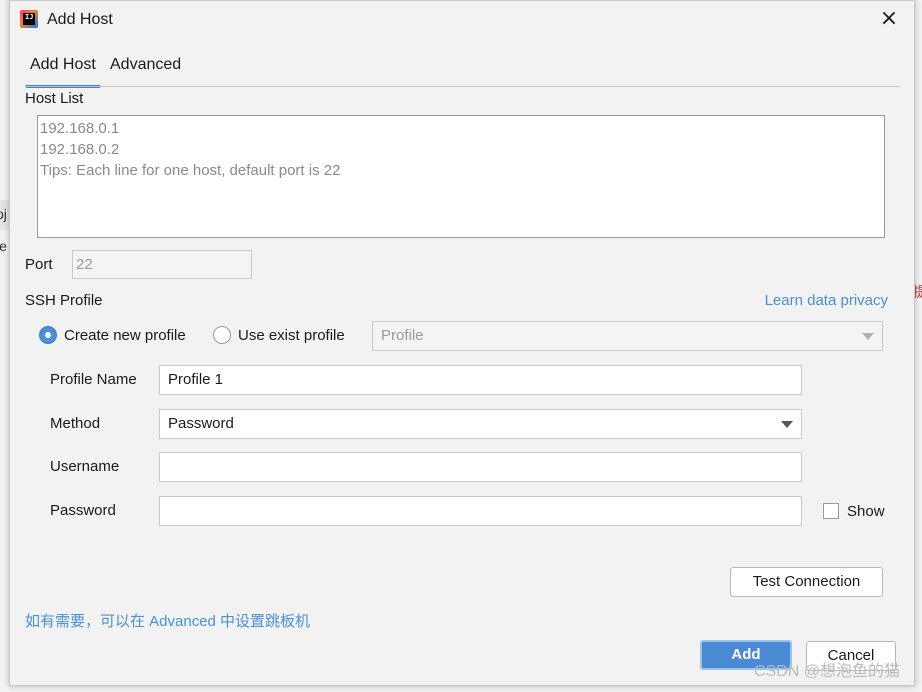 The image size is (922, 692). Describe the element at coordinates (54, 98) in the screenshot. I see `host-list-label: Host List` at that location.